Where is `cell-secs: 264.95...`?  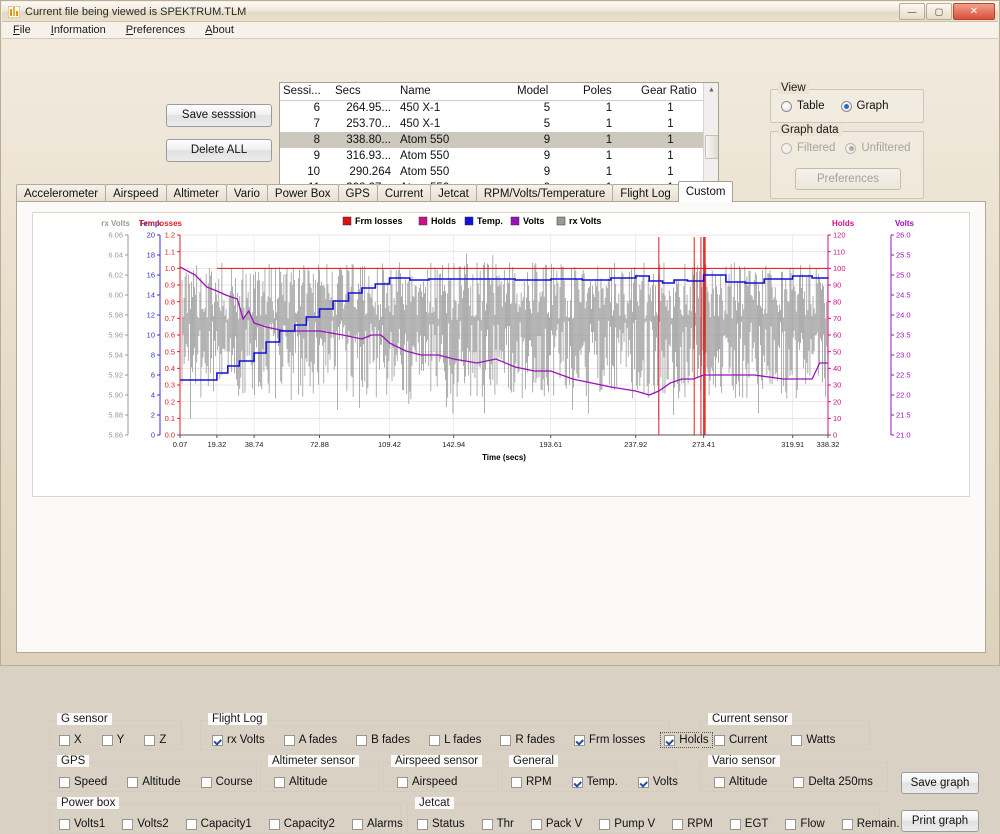
cell-secs: 264.95... is located at coordinates (368, 108).